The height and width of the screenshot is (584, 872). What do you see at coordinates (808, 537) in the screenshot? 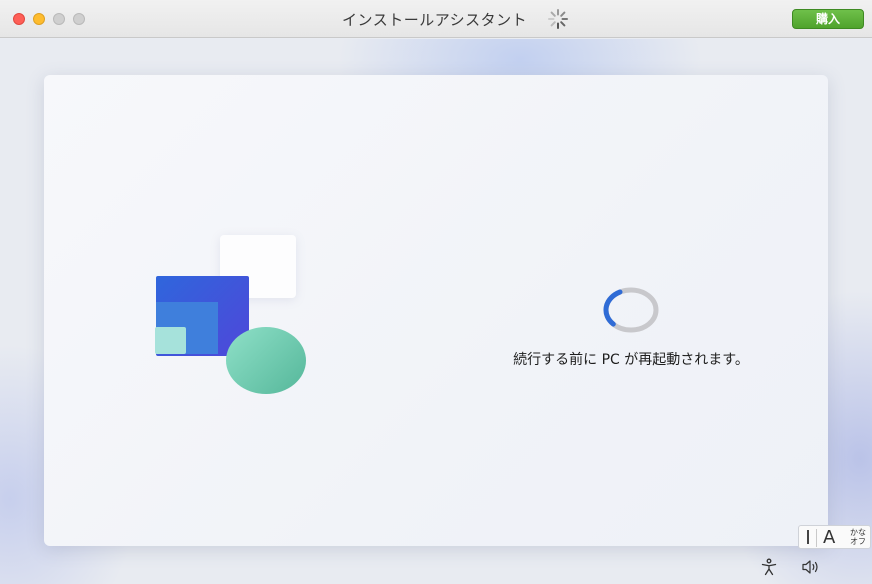
I see `text-caret-icon` at bounding box center [808, 537].